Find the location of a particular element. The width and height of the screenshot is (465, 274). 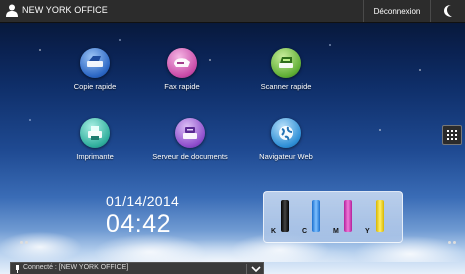

scanner-icon is located at coordinates (286, 63).